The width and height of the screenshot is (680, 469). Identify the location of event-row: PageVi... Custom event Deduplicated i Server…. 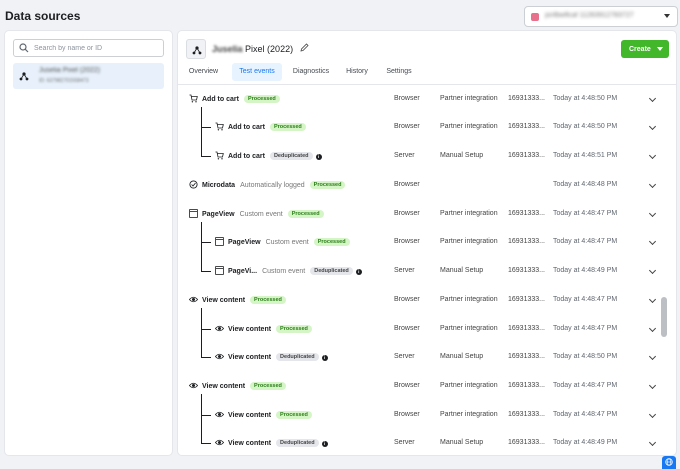
(418, 271).